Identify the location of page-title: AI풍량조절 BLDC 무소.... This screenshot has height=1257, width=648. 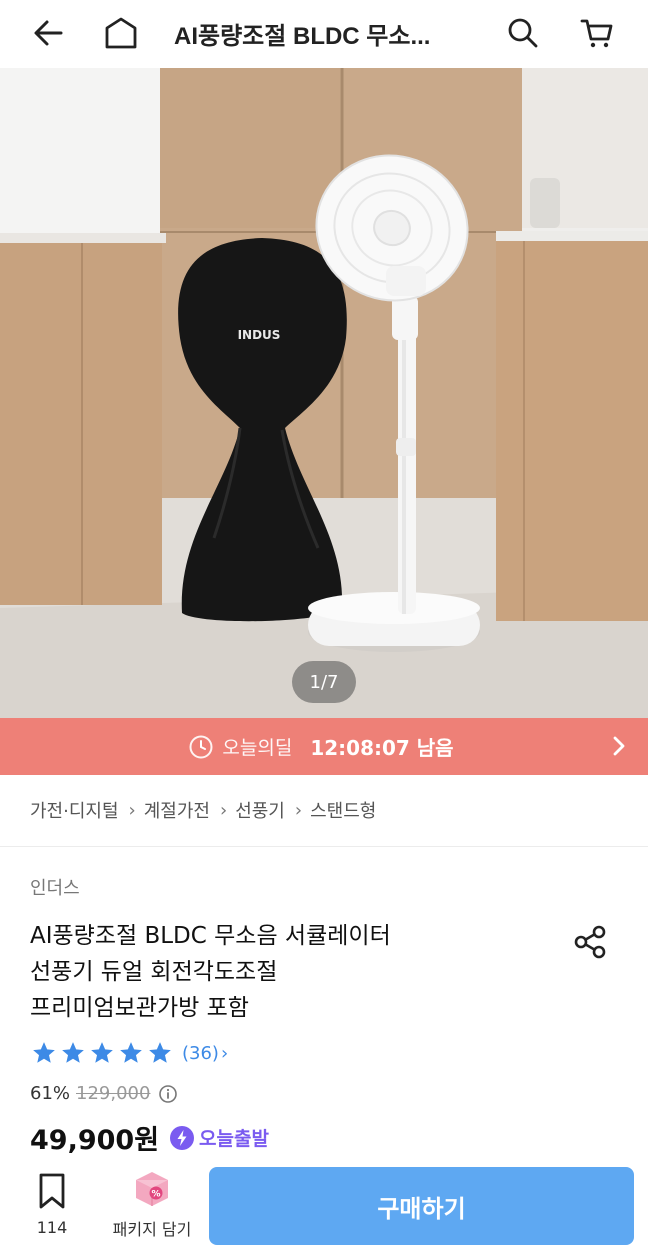
(302, 36).